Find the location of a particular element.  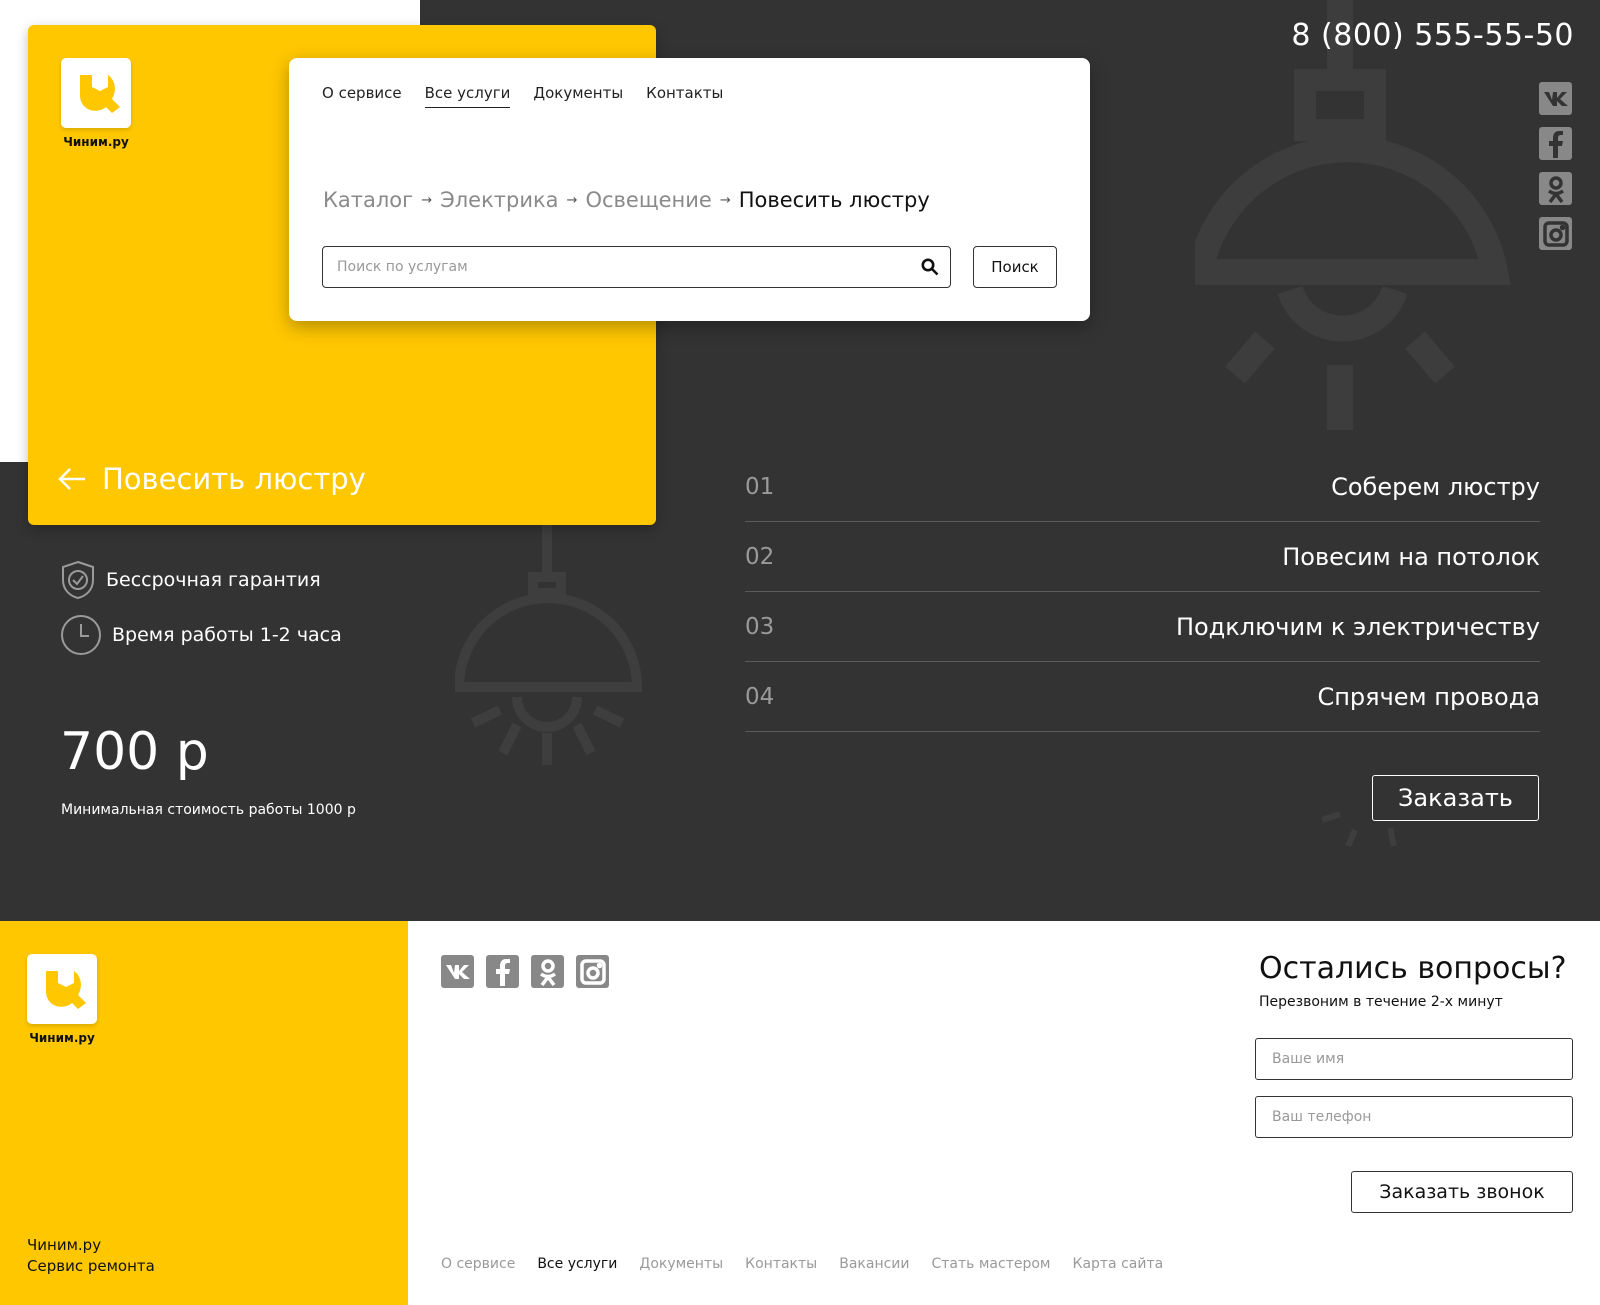

list-item: 01 Соберем люстру is located at coordinates (1142, 487).